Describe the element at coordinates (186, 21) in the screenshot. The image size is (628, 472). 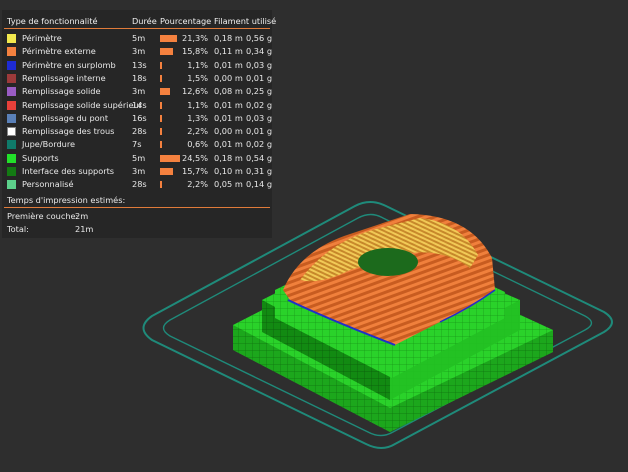
I see `header-percentage: Pourcentage` at that location.